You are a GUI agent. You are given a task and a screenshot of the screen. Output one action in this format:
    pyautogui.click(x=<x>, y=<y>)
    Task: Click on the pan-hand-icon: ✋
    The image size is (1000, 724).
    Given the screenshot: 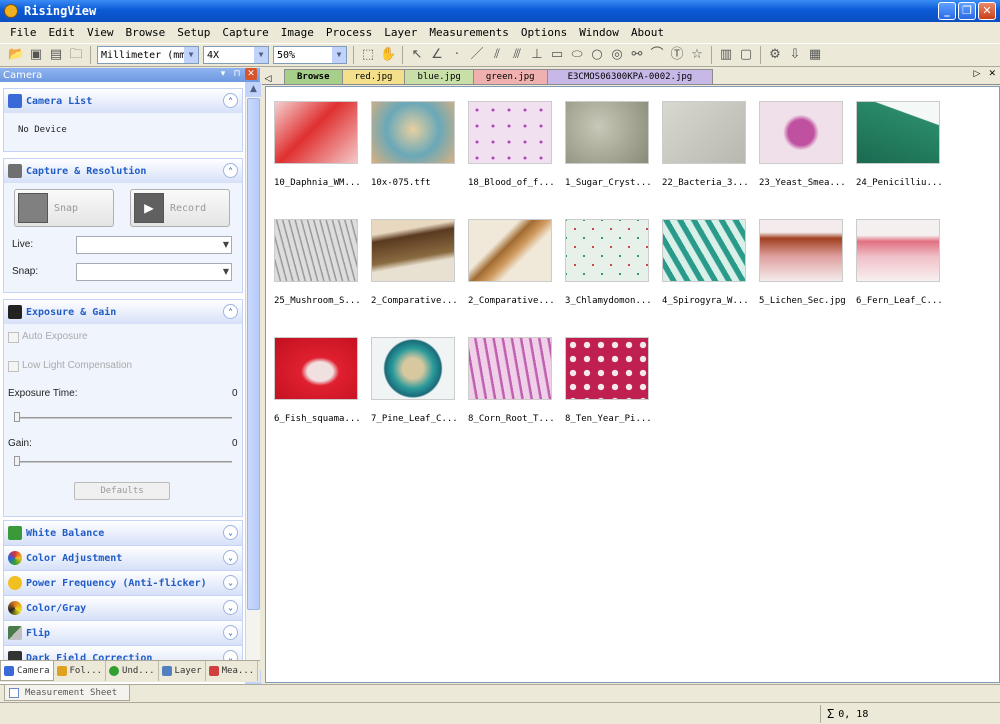 What is the action you would take?
    pyautogui.click(x=388, y=55)
    